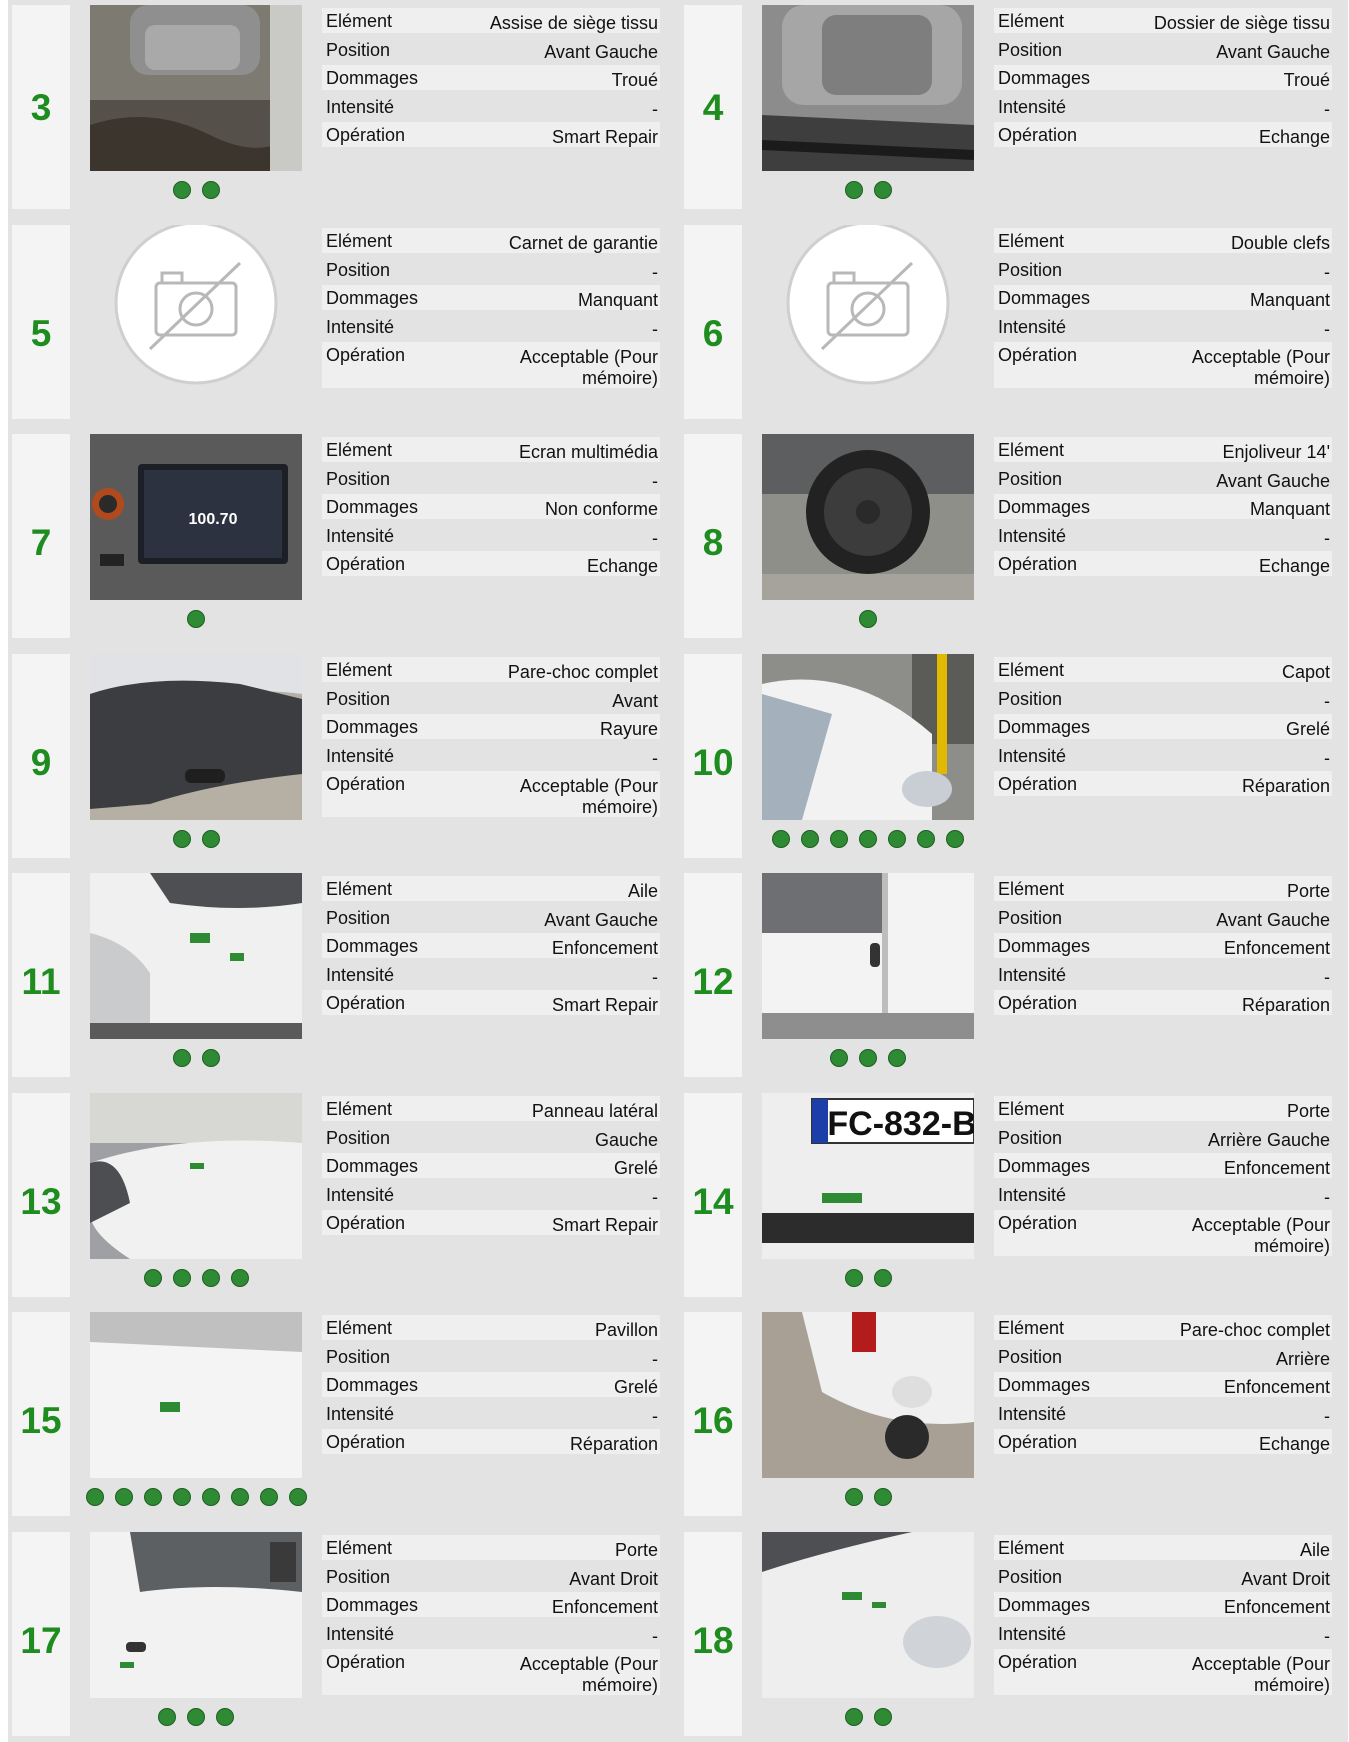 The width and height of the screenshot is (1349, 1742). What do you see at coordinates (1314, 1550) in the screenshot?
I see `detail-value: Aile` at bounding box center [1314, 1550].